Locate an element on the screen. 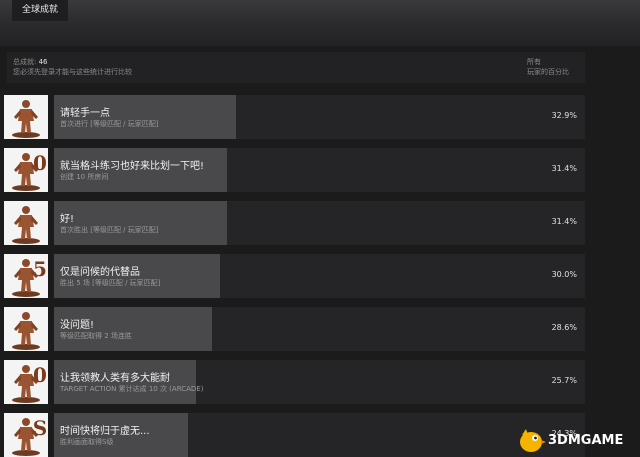  achievement-icon: 5 is located at coordinates (26, 276).